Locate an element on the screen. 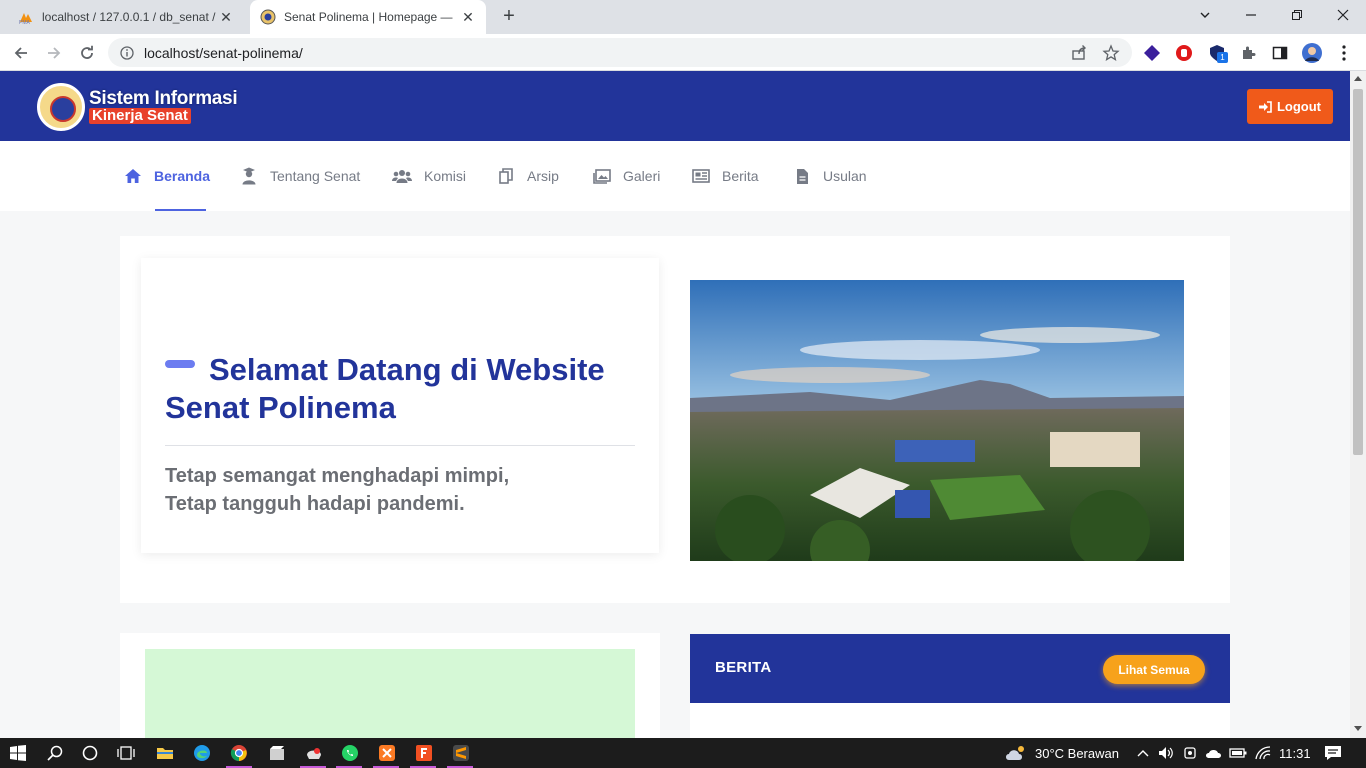 The height and width of the screenshot is (768, 1366). share-icon is located at coordinates (1079, 53).